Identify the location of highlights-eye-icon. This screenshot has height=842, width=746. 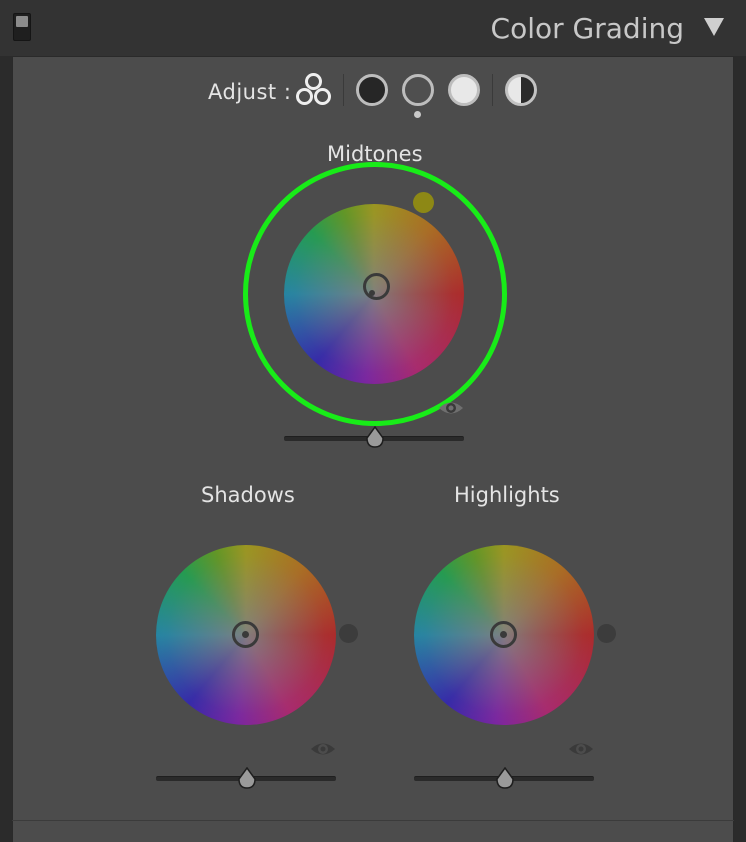
(581, 749).